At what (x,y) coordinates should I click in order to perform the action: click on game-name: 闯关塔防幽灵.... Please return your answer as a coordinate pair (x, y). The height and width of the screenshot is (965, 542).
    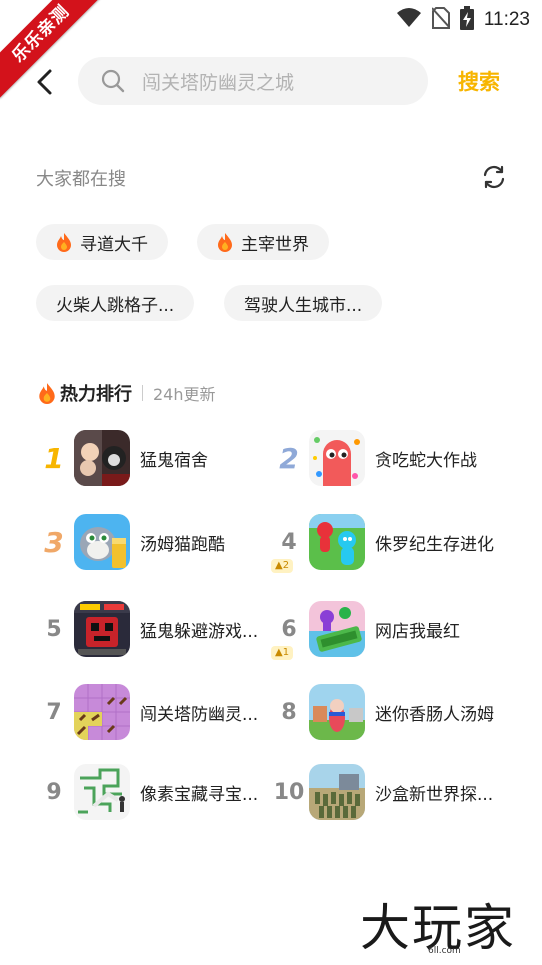
    Looking at the image, I should click on (199, 714).